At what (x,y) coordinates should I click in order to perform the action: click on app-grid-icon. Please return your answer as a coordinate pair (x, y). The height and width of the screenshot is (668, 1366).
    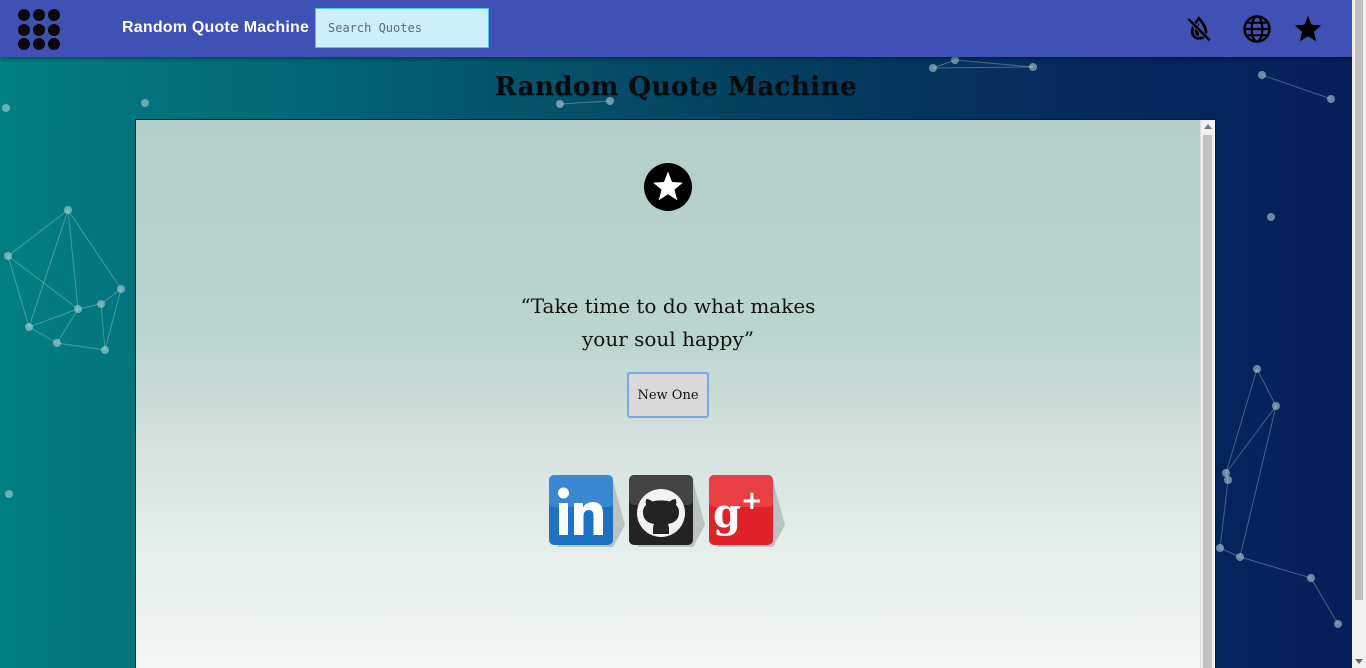
    Looking at the image, I should click on (40, 30).